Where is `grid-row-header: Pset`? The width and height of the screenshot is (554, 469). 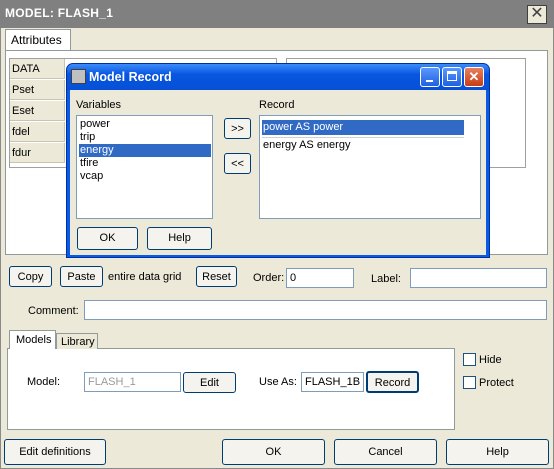
grid-row-header: Pset is located at coordinates (37, 90).